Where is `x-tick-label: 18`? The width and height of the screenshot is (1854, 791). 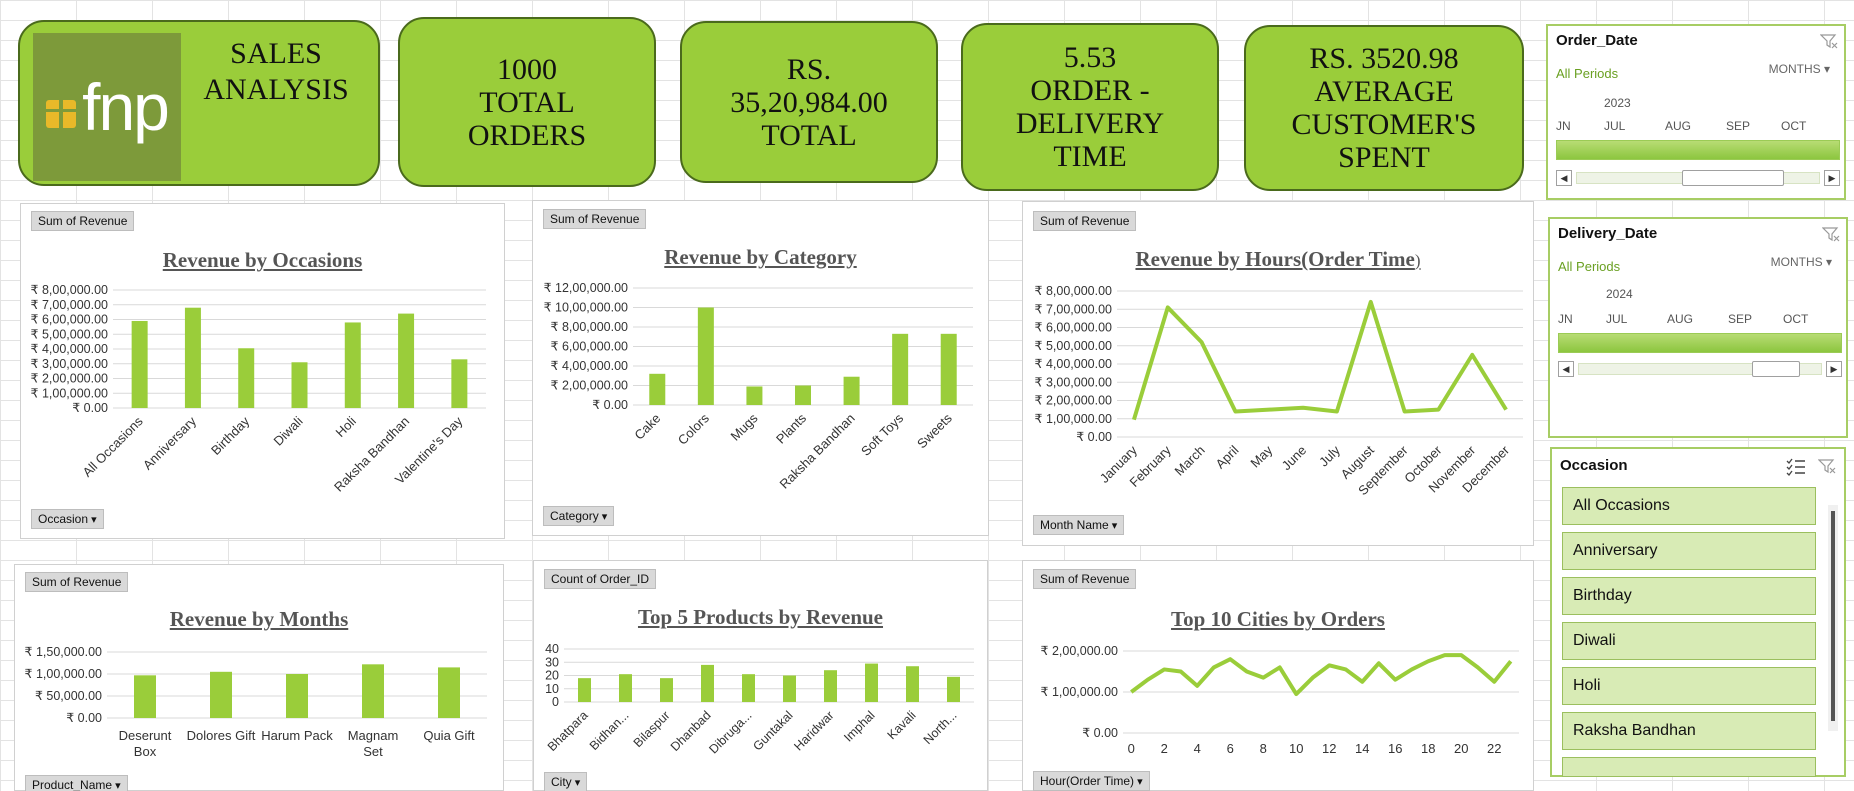 x-tick-label: 18 is located at coordinates (1428, 748).